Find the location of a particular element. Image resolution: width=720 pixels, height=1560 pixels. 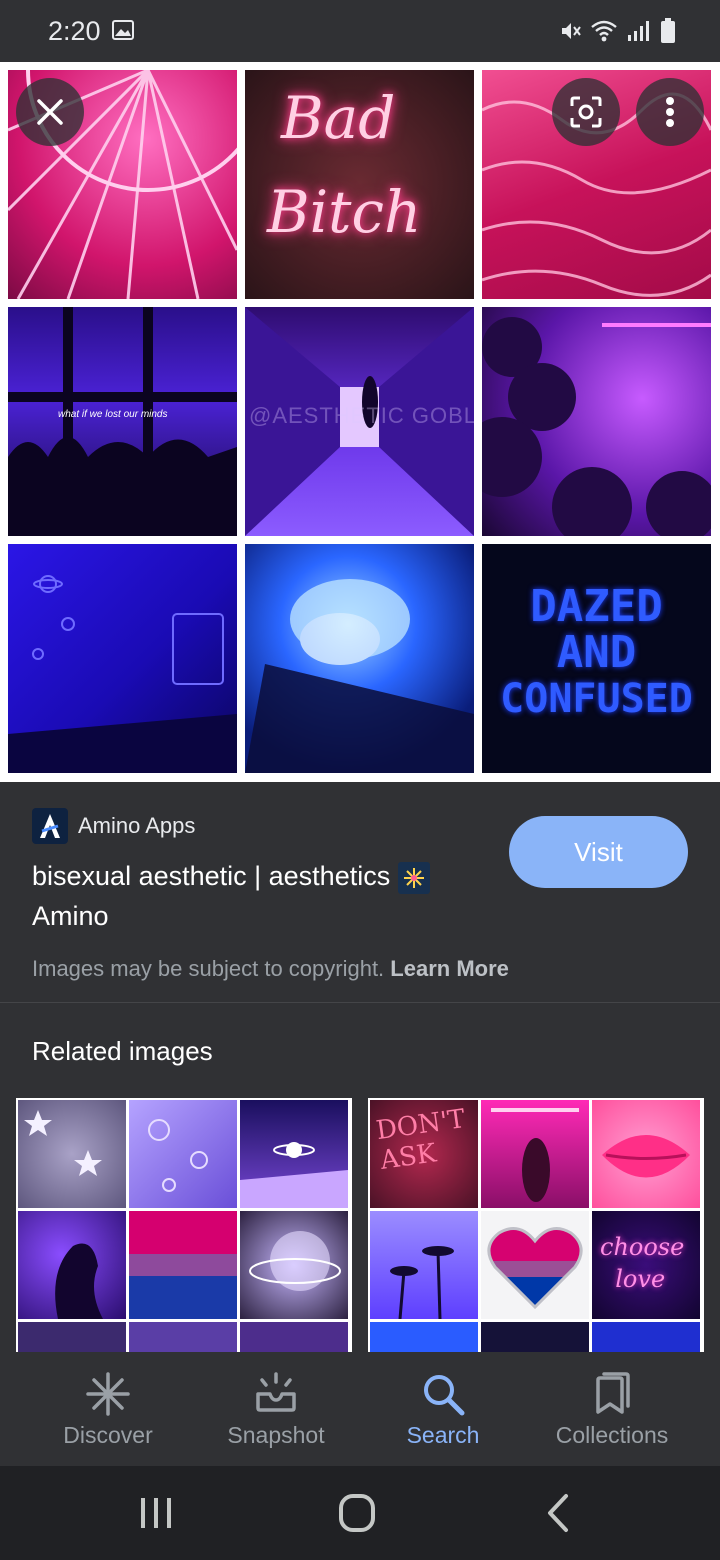

visit-button: Visit is located at coordinates (598, 852).